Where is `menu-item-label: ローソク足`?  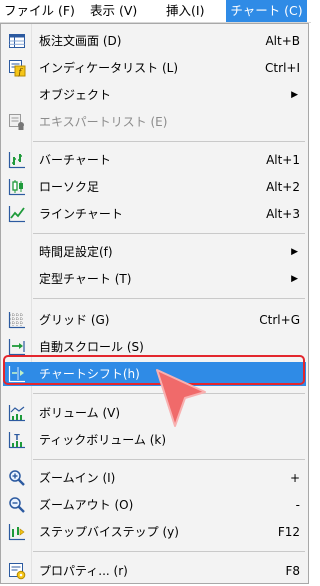
menu-item-label: ローソク足 is located at coordinates (69, 187).